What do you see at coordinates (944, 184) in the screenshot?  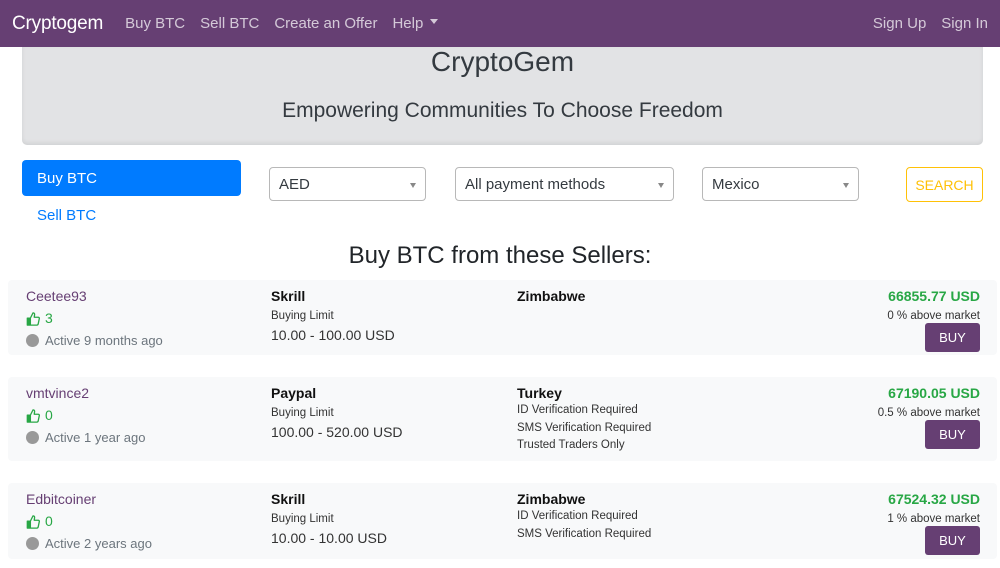 I see `search-button: SEARCH` at bounding box center [944, 184].